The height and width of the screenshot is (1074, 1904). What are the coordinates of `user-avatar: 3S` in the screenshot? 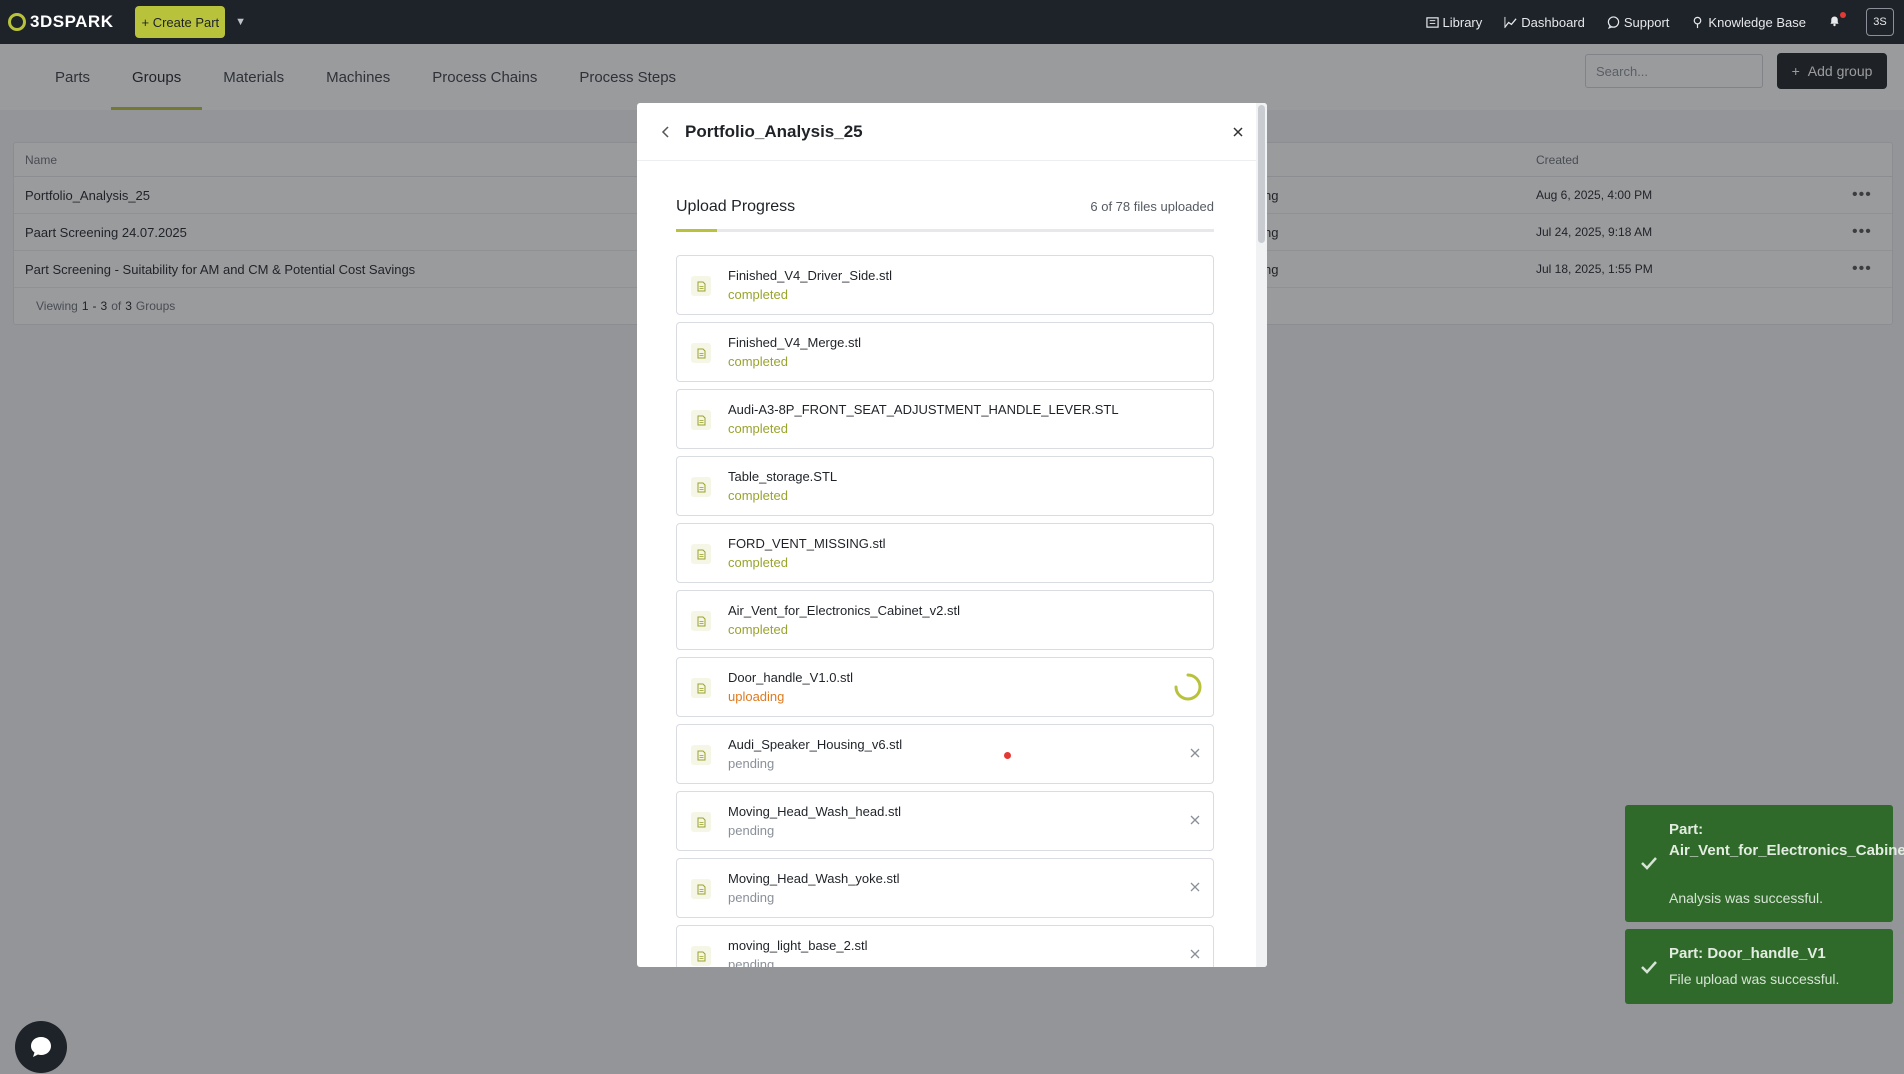 It's located at (1880, 22).